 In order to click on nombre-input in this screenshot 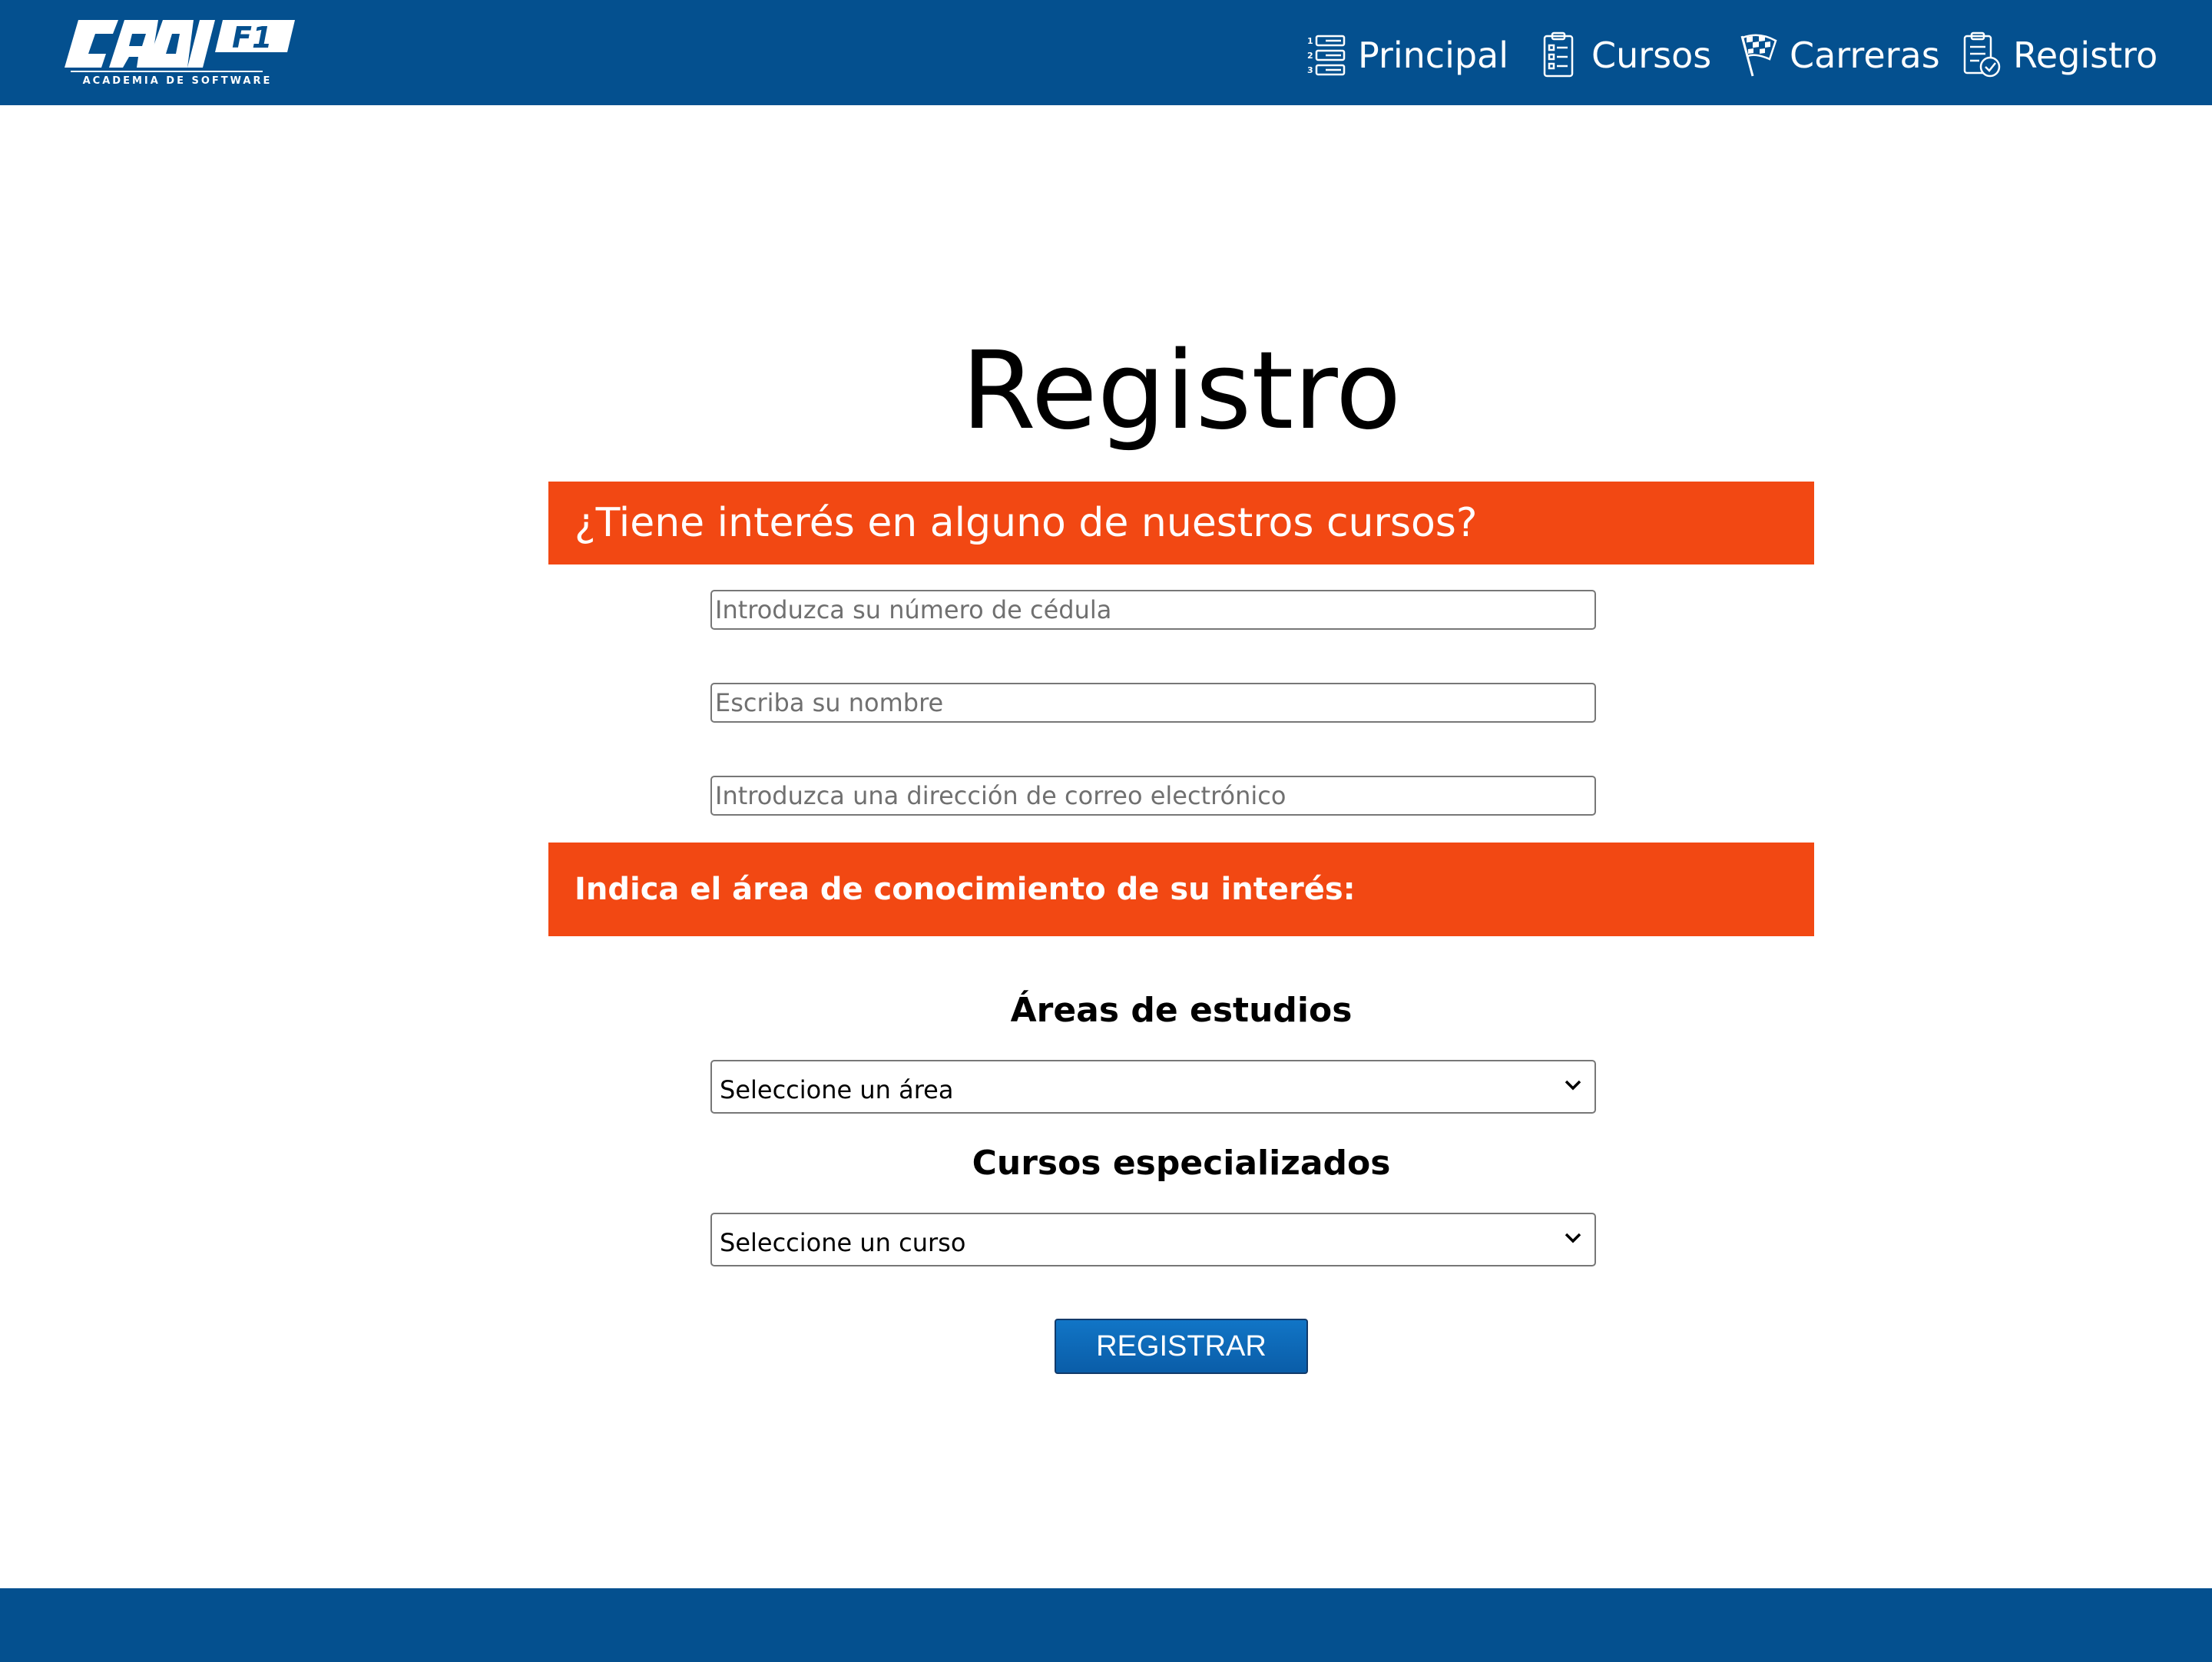, I will do `click(1153, 703)`.